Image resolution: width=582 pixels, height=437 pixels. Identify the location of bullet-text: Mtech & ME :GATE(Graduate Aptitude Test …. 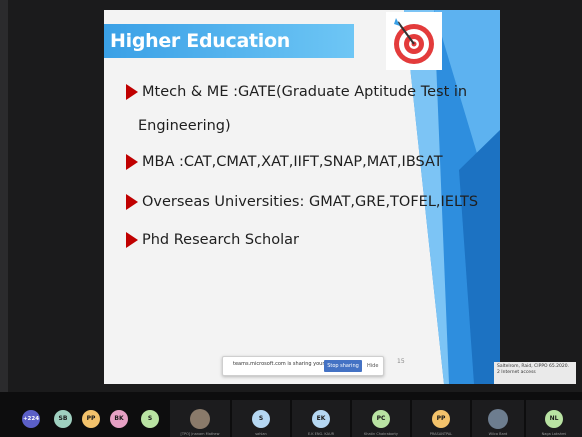
(305, 92).